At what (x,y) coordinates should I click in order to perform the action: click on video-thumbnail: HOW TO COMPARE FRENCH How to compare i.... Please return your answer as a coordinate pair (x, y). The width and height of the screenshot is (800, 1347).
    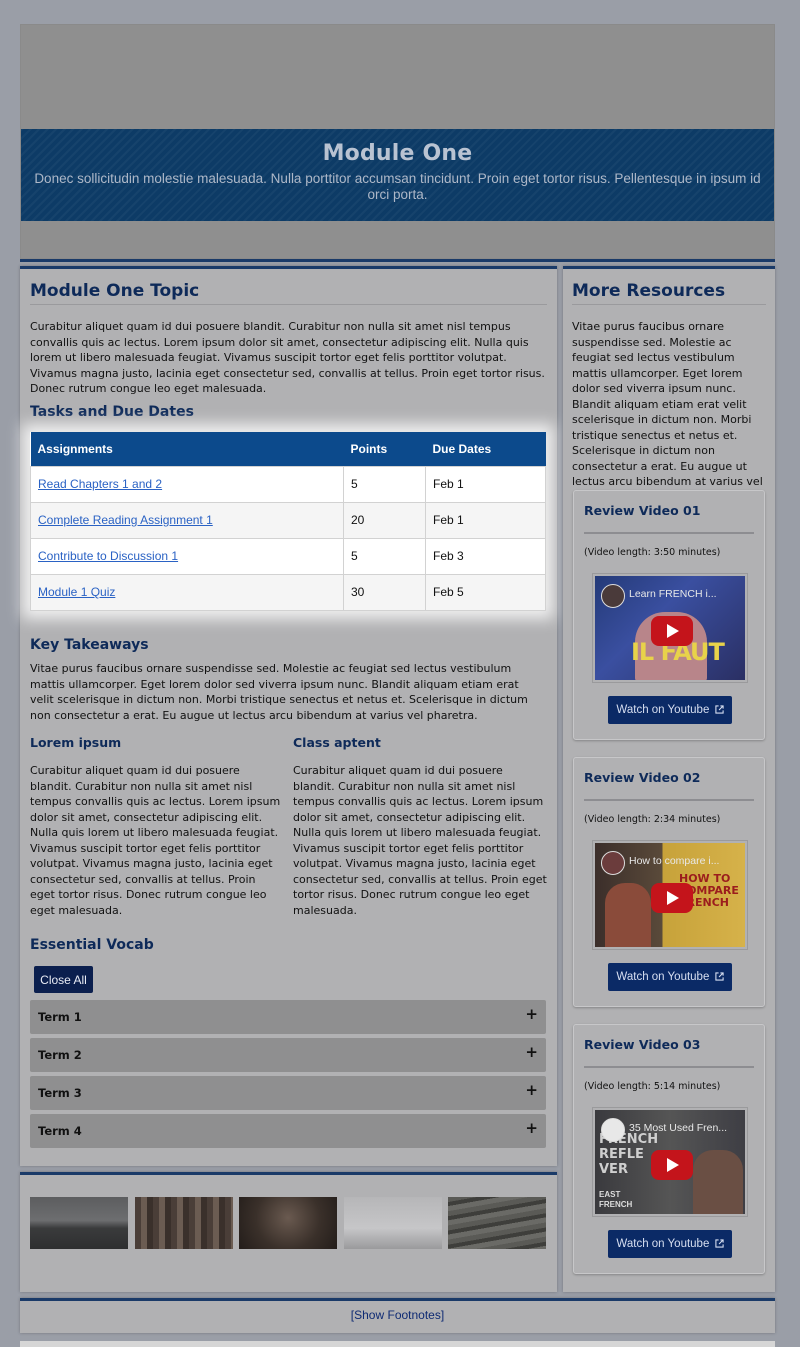
    Looking at the image, I should click on (670, 895).